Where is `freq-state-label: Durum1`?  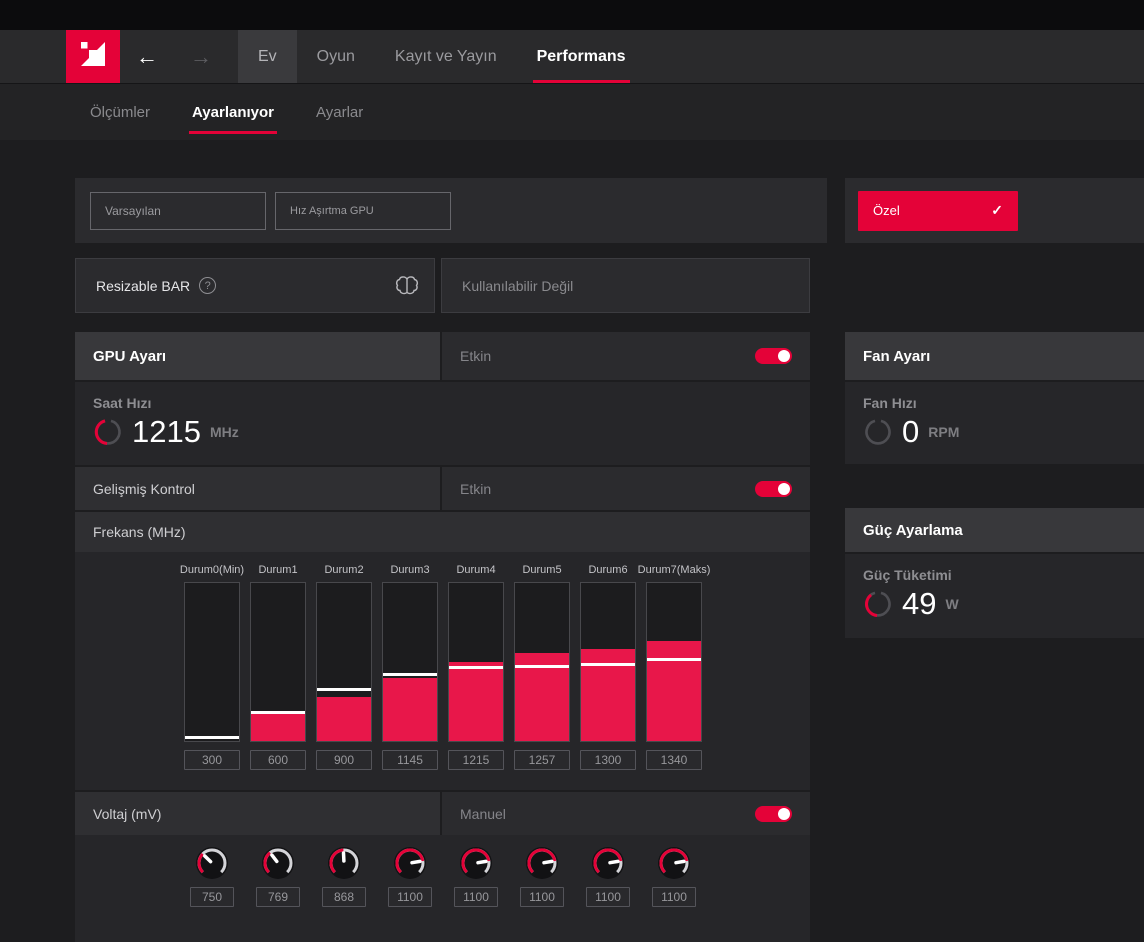 freq-state-label: Durum1 is located at coordinates (278, 570).